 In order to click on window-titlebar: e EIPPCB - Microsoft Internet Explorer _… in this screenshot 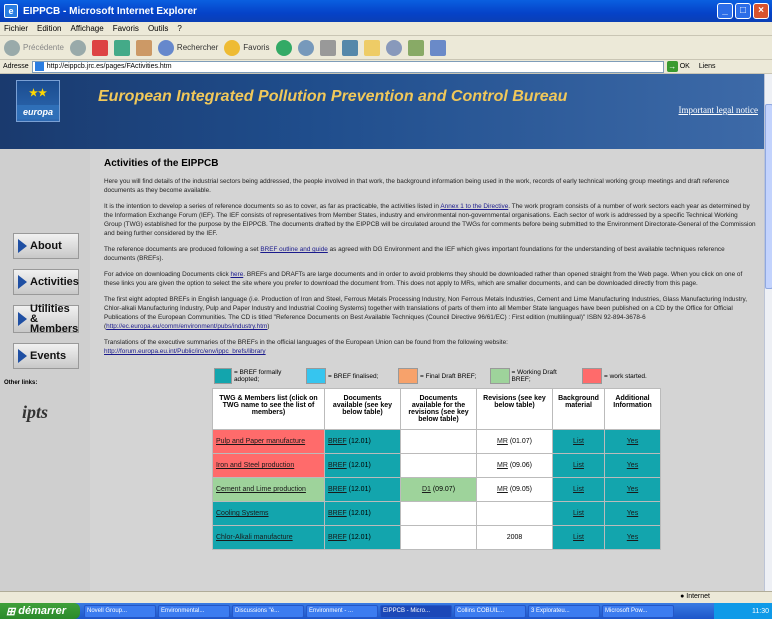, I will do `click(386, 11)`.